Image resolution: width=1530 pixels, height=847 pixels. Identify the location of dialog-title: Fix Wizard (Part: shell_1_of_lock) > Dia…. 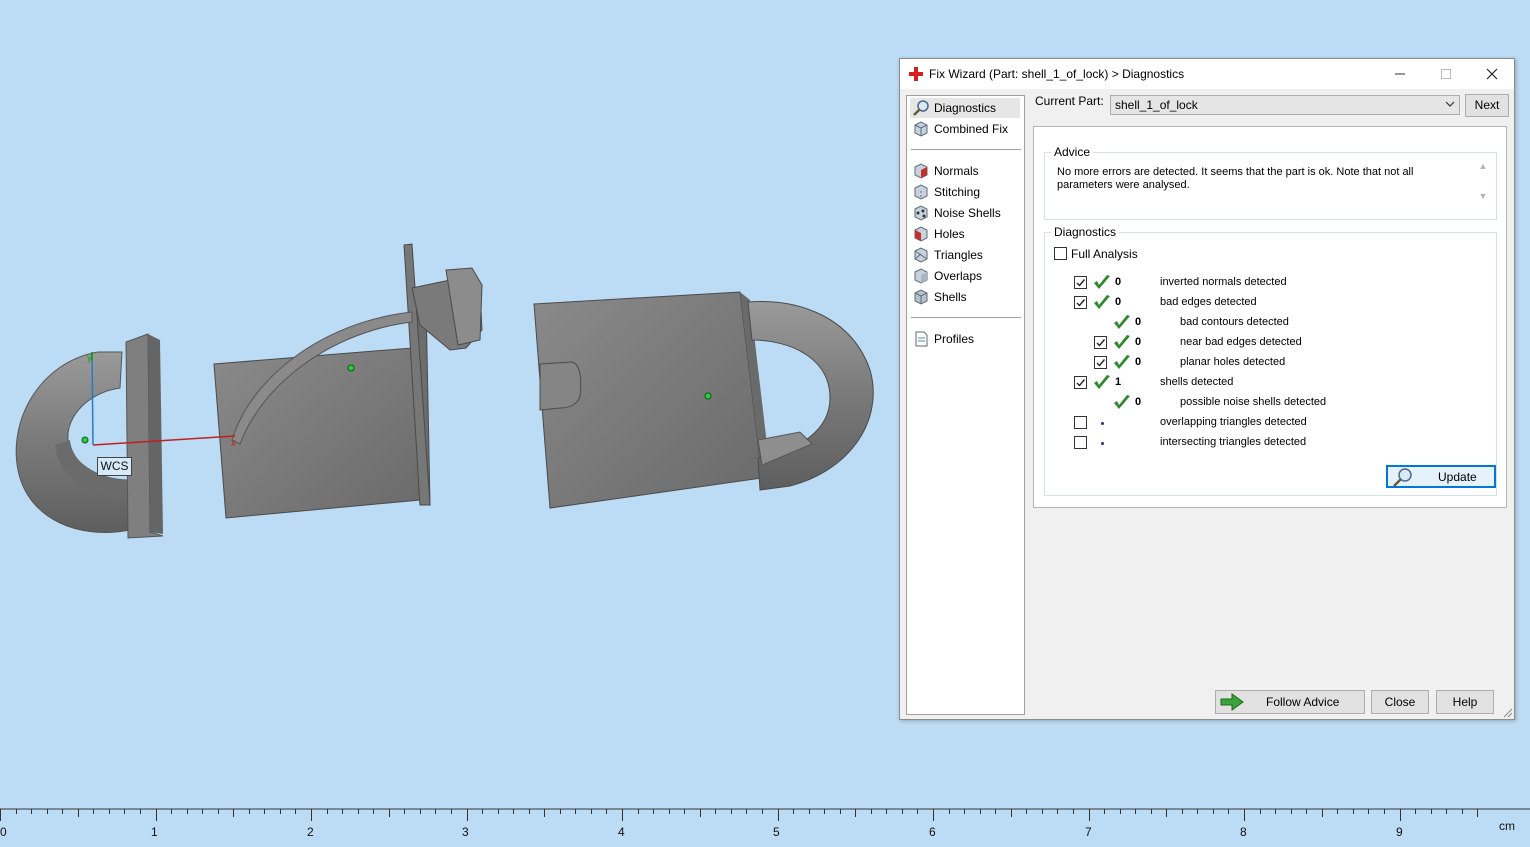
(1057, 74).